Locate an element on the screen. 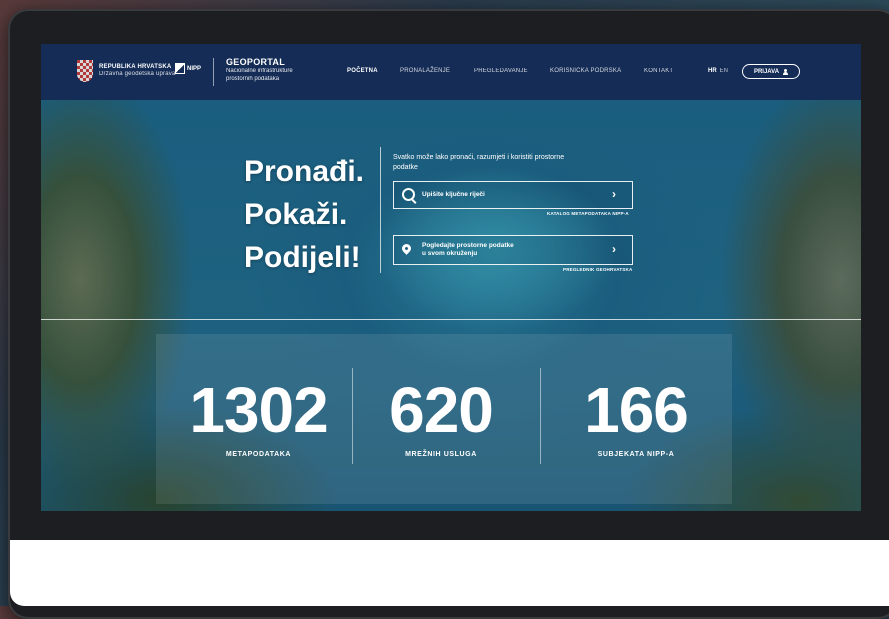 The image size is (889, 619). login-button: PRIJAVA is located at coordinates (771, 71).